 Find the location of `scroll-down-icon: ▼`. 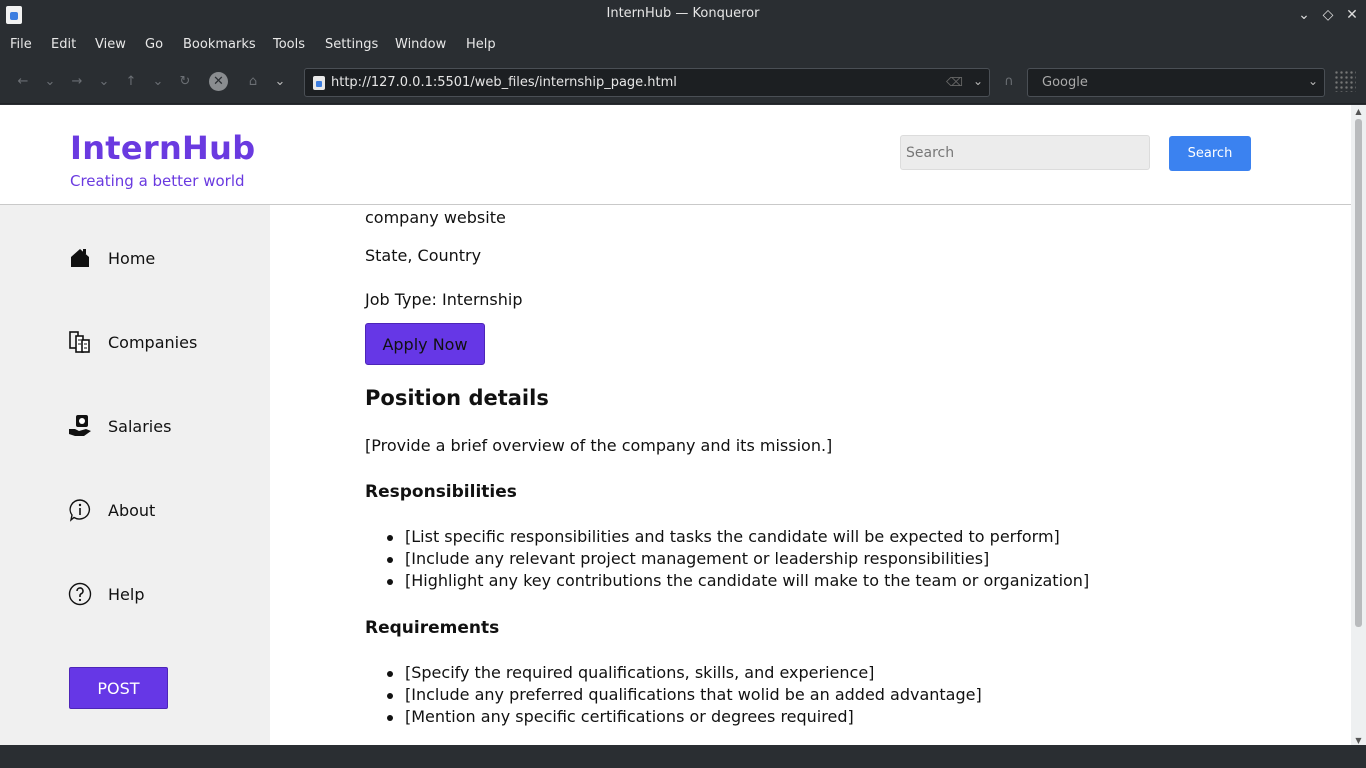

scroll-down-icon: ▼ is located at coordinates (1358, 740).